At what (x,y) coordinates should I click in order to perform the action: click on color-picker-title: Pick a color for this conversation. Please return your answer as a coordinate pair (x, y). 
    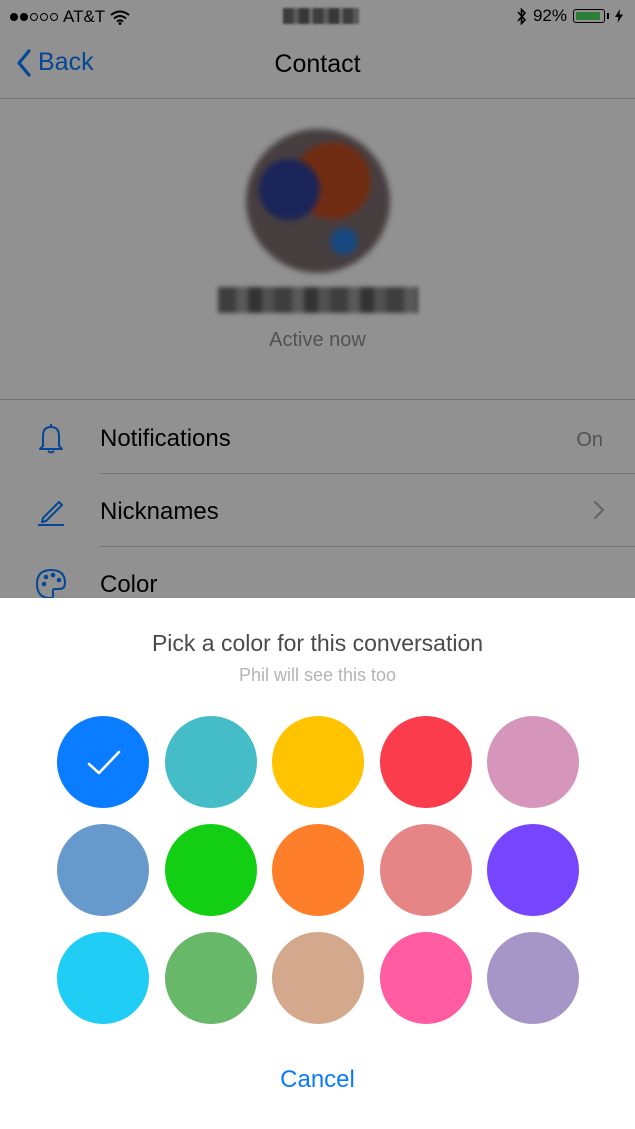
    Looking at the image, I should click on (317, 643).